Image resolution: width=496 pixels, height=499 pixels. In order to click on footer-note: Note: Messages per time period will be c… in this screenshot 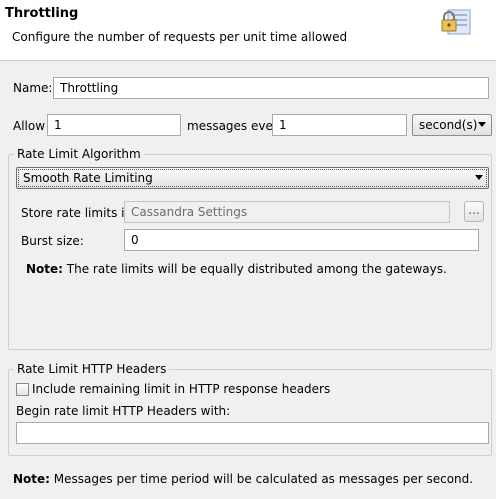, I will do `click(243, 479)`.